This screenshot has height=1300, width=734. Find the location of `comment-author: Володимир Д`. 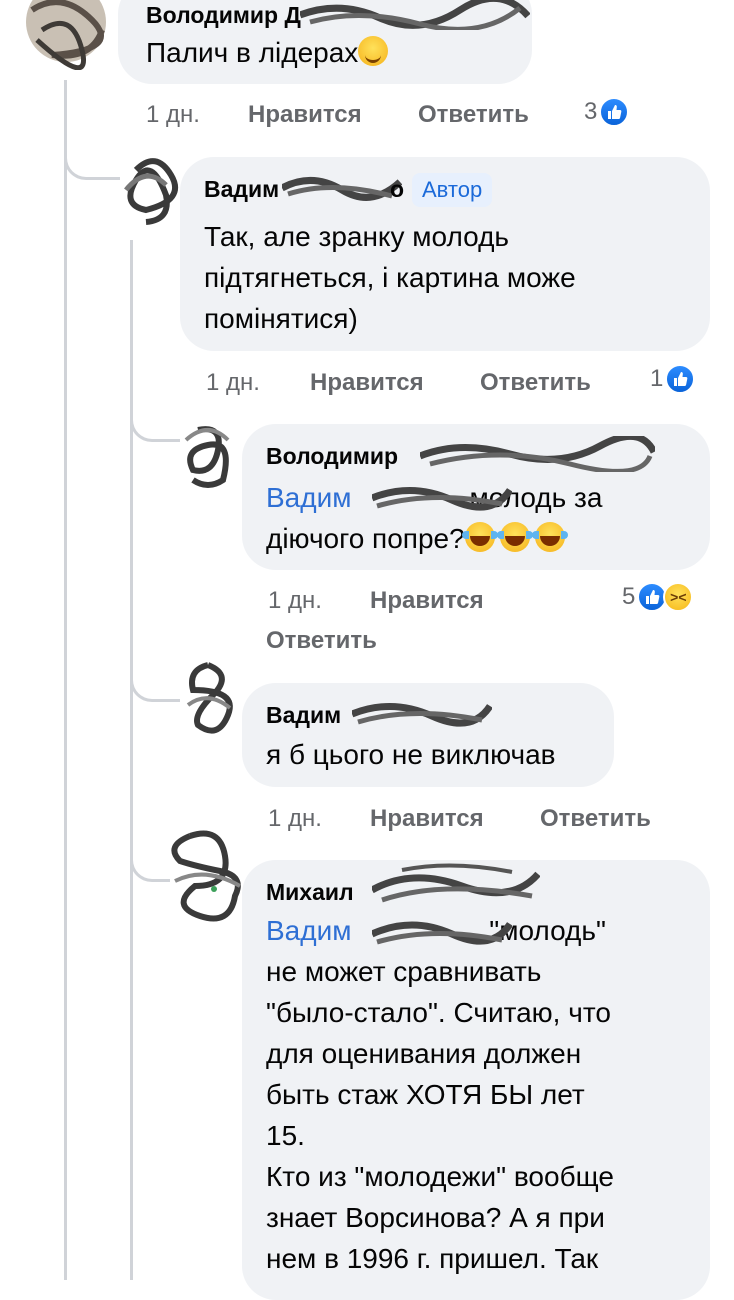

comment-author: Володимир Д is located at coordinates (223, 15).